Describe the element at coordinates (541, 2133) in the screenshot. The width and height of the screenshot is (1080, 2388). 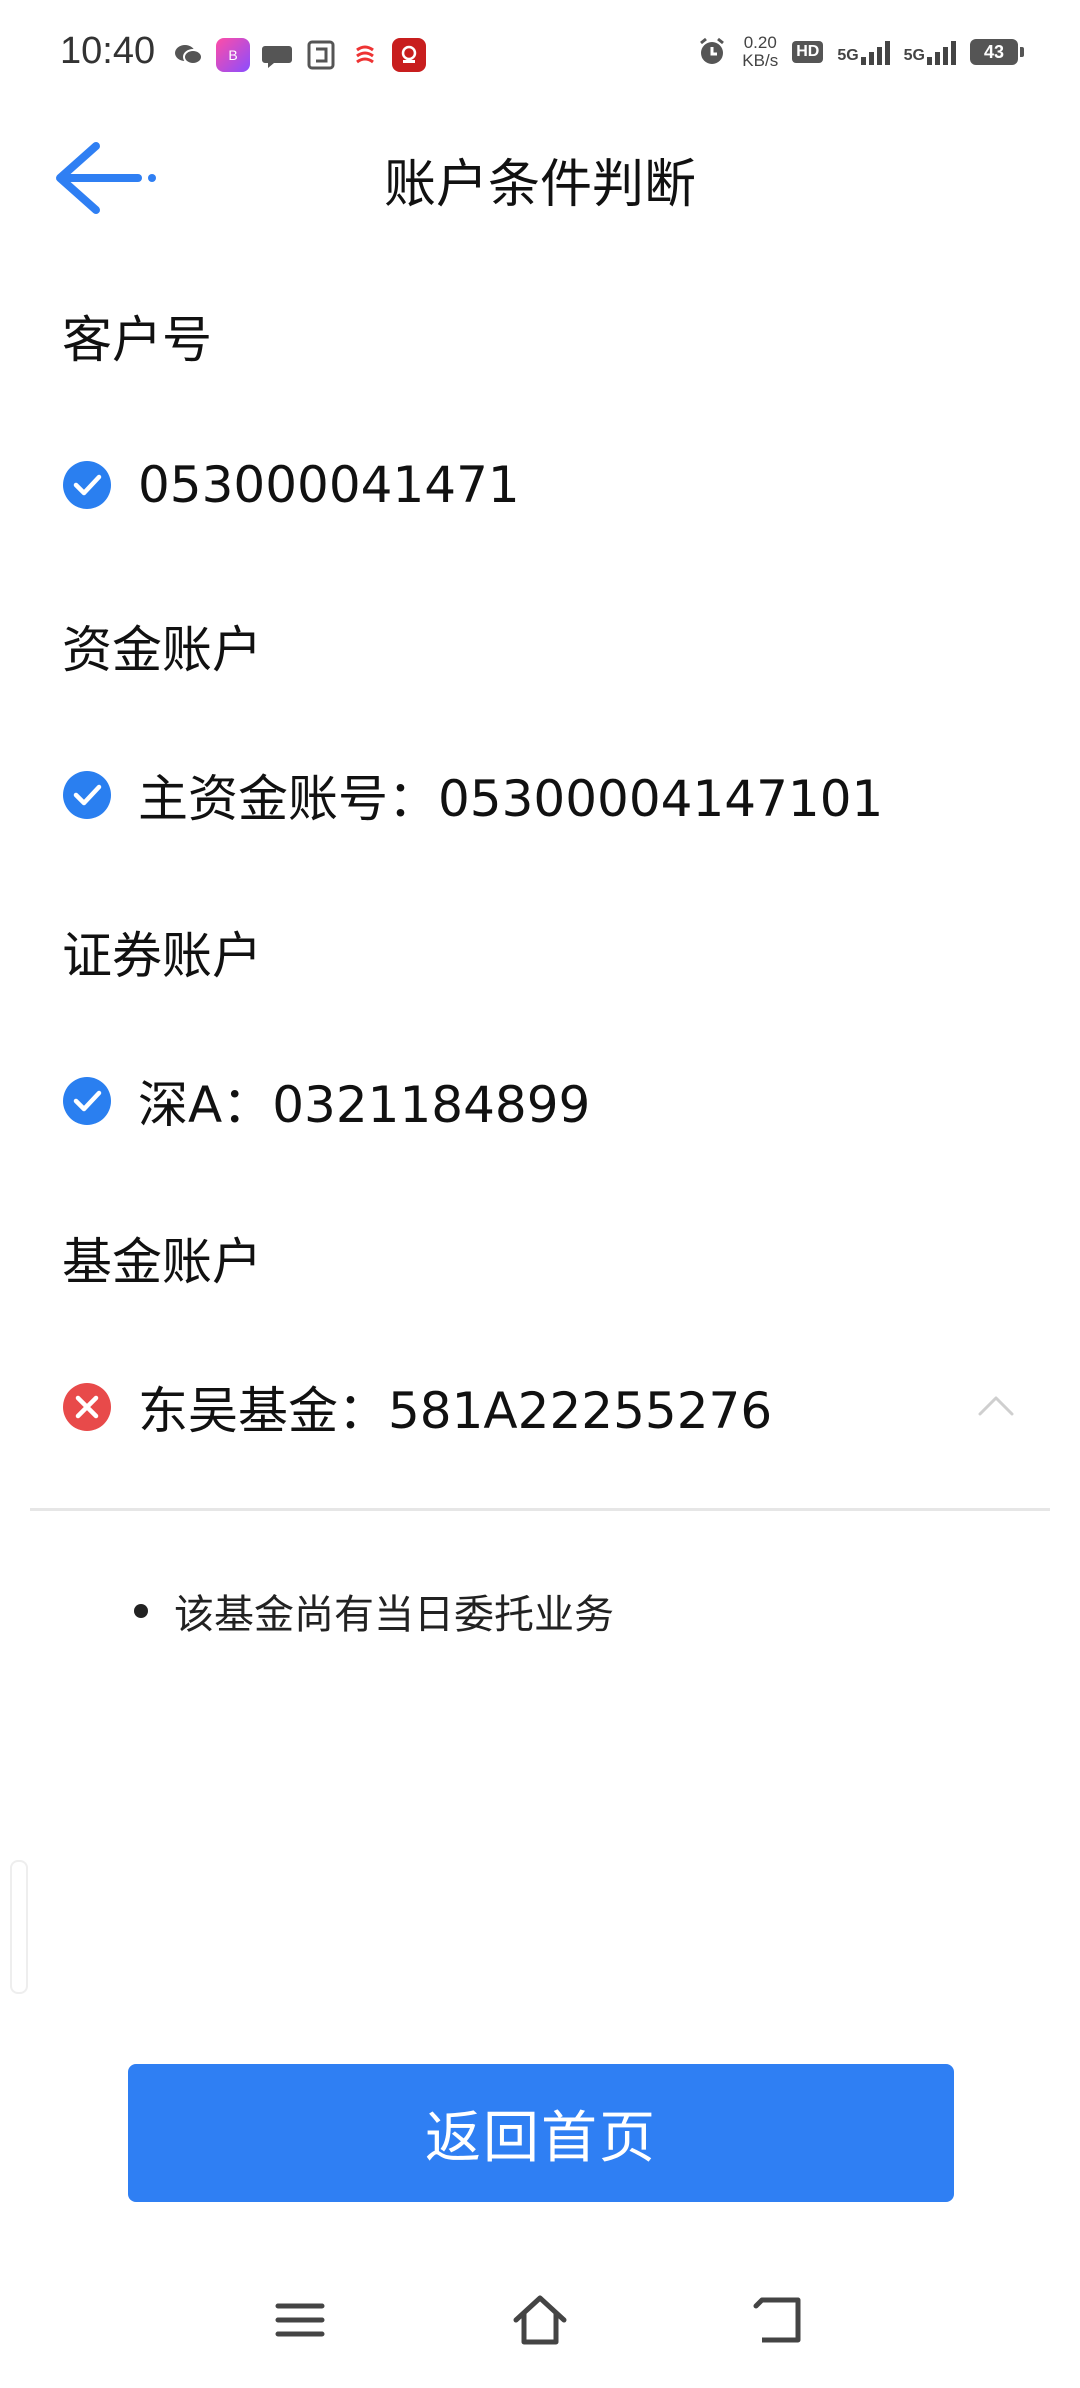
I see `return-home-button: 返回首页` at that location.